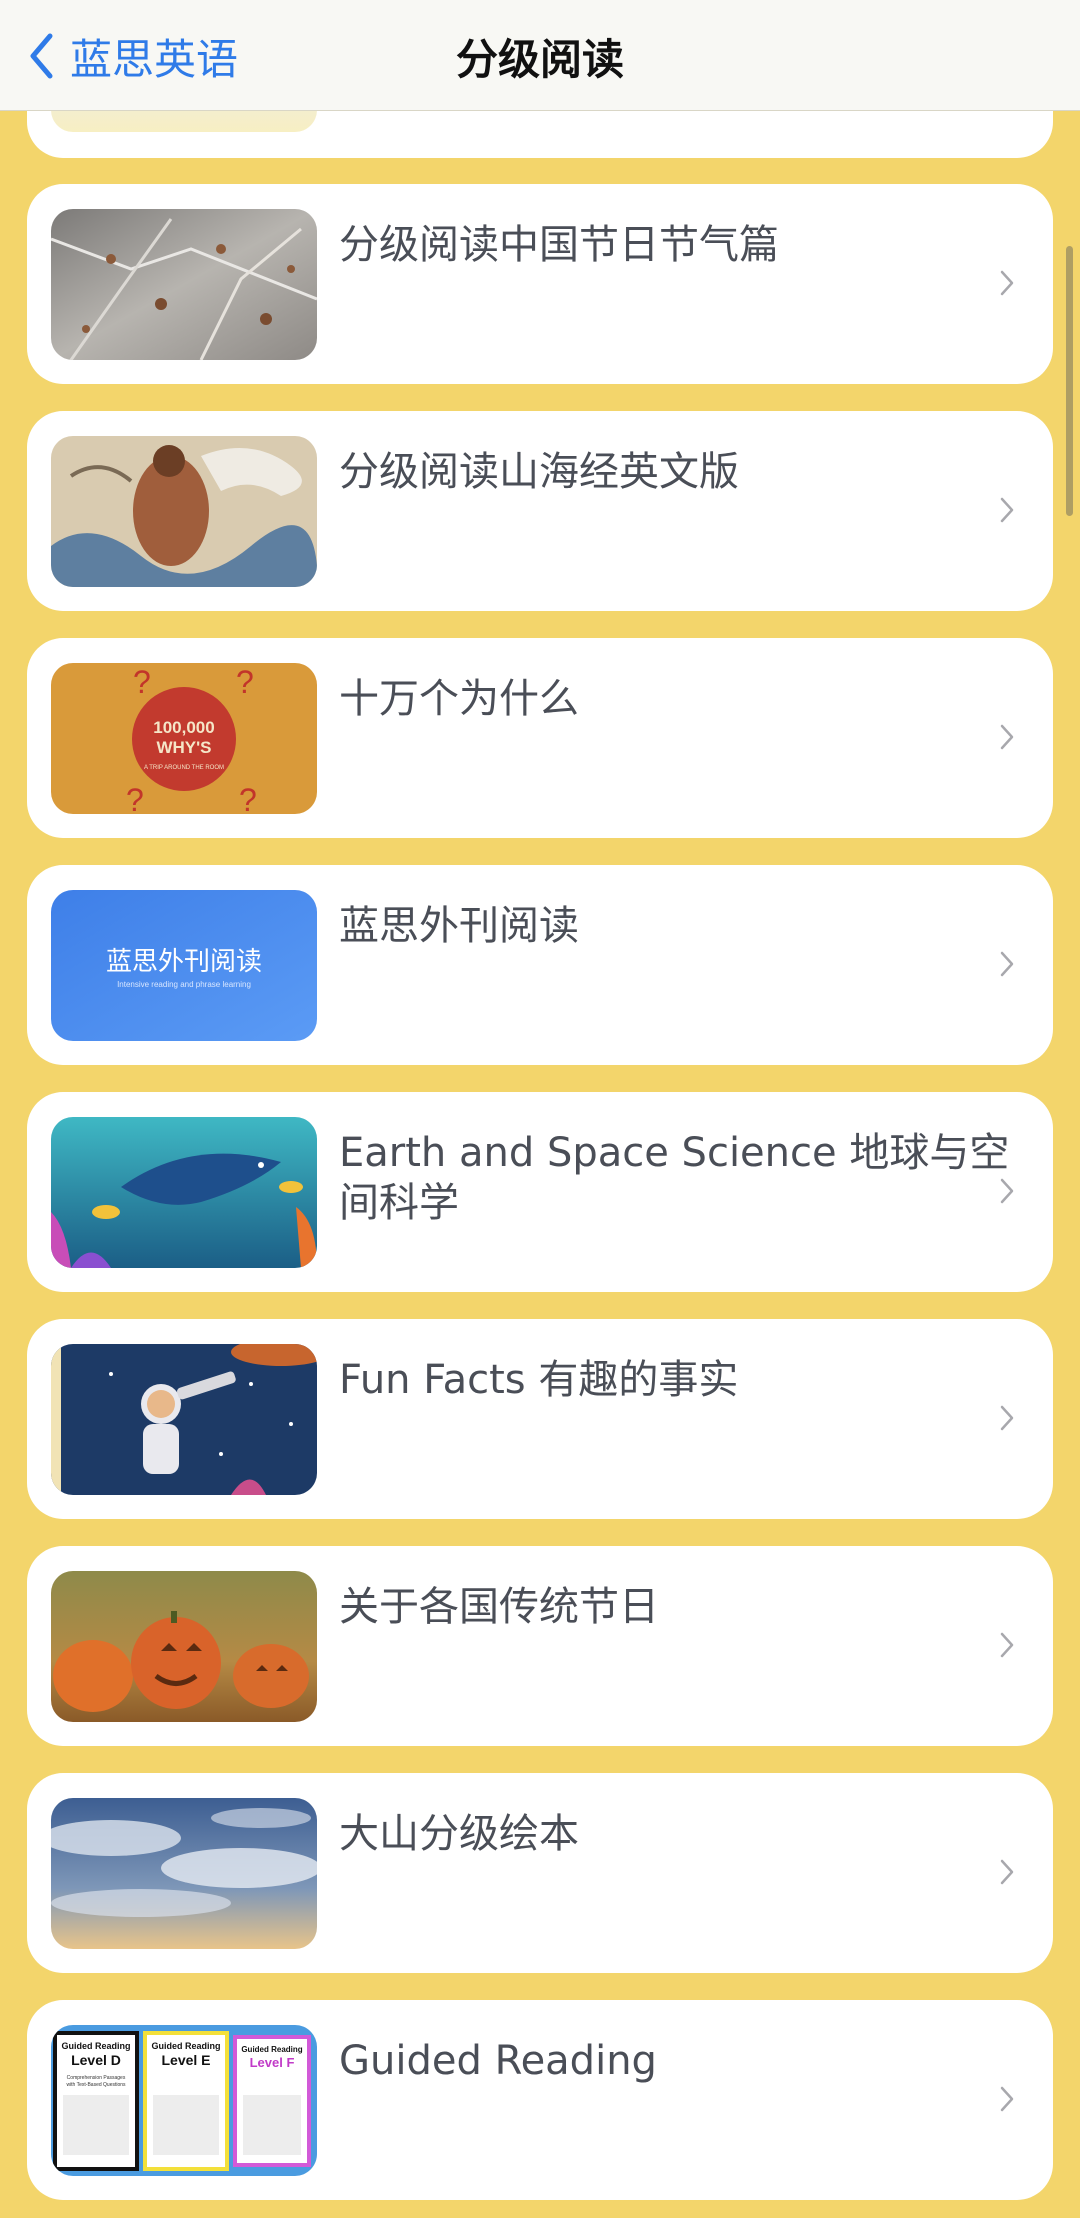  Describe the element at coordinates (184, 768) in the screenshot. I see `thumb-subtitle: A TRIP AROUND THE ROOM` at that location.